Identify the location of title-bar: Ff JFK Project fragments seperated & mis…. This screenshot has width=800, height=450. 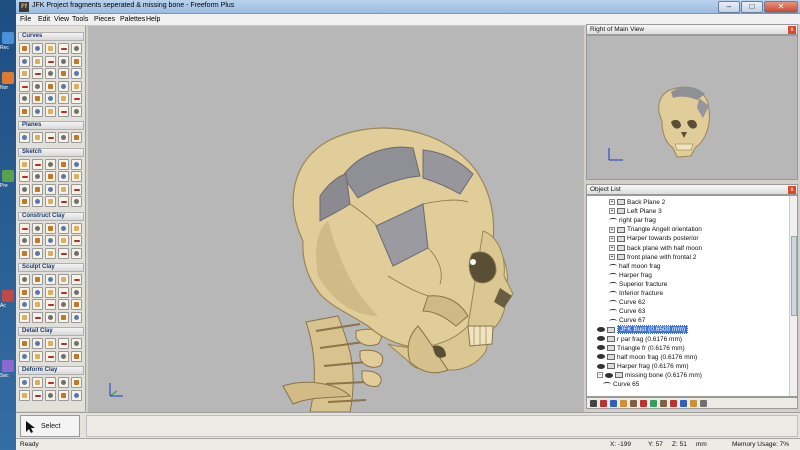
(408, 7).